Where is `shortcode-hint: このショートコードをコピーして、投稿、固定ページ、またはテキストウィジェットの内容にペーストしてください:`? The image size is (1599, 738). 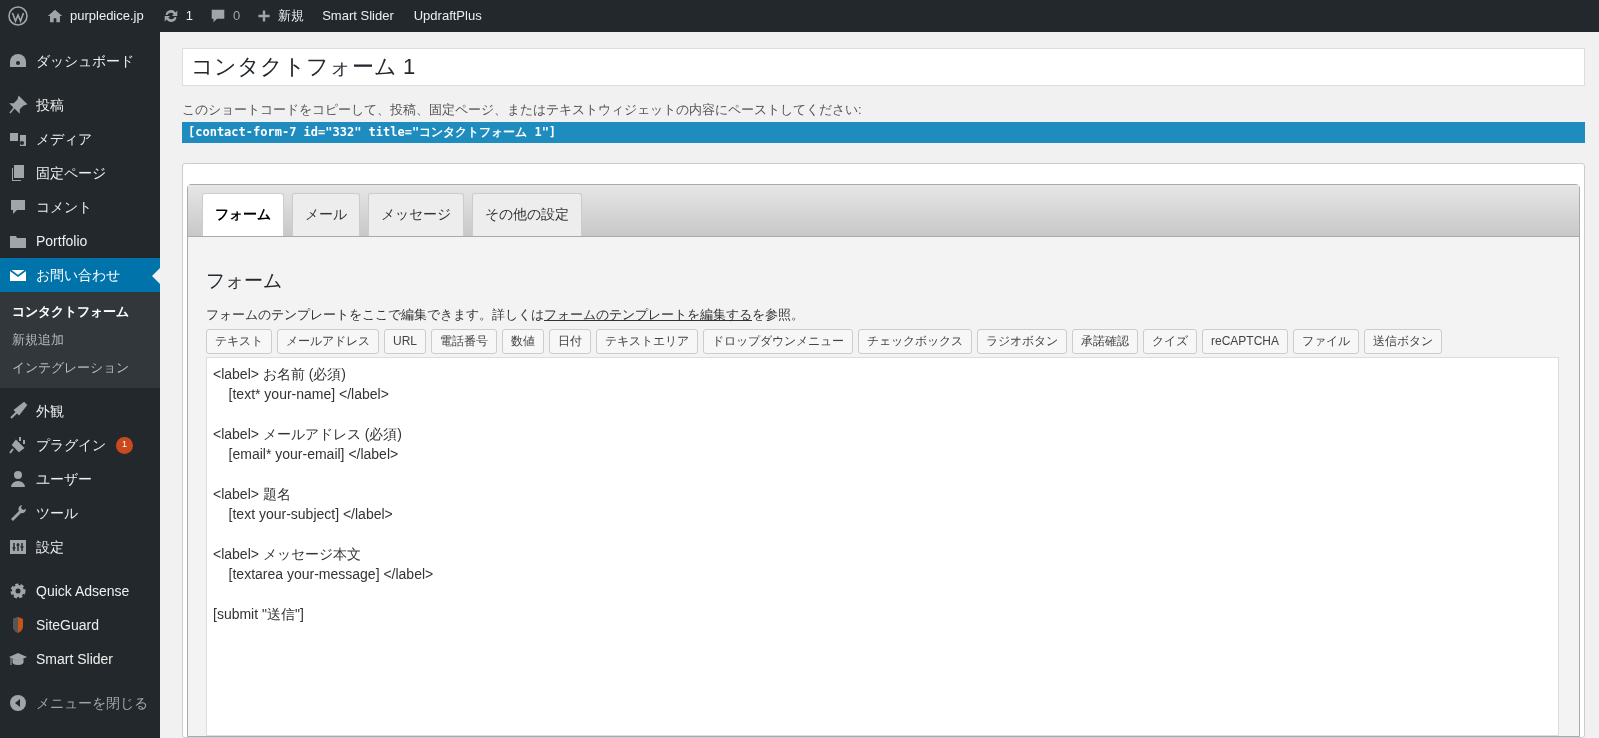 shortcode-hint: このショートコードをコピーして、投稿、固定ページ、またはテキストウィジェットの内容にペーストしてください: is located at coordinates (522, 110).